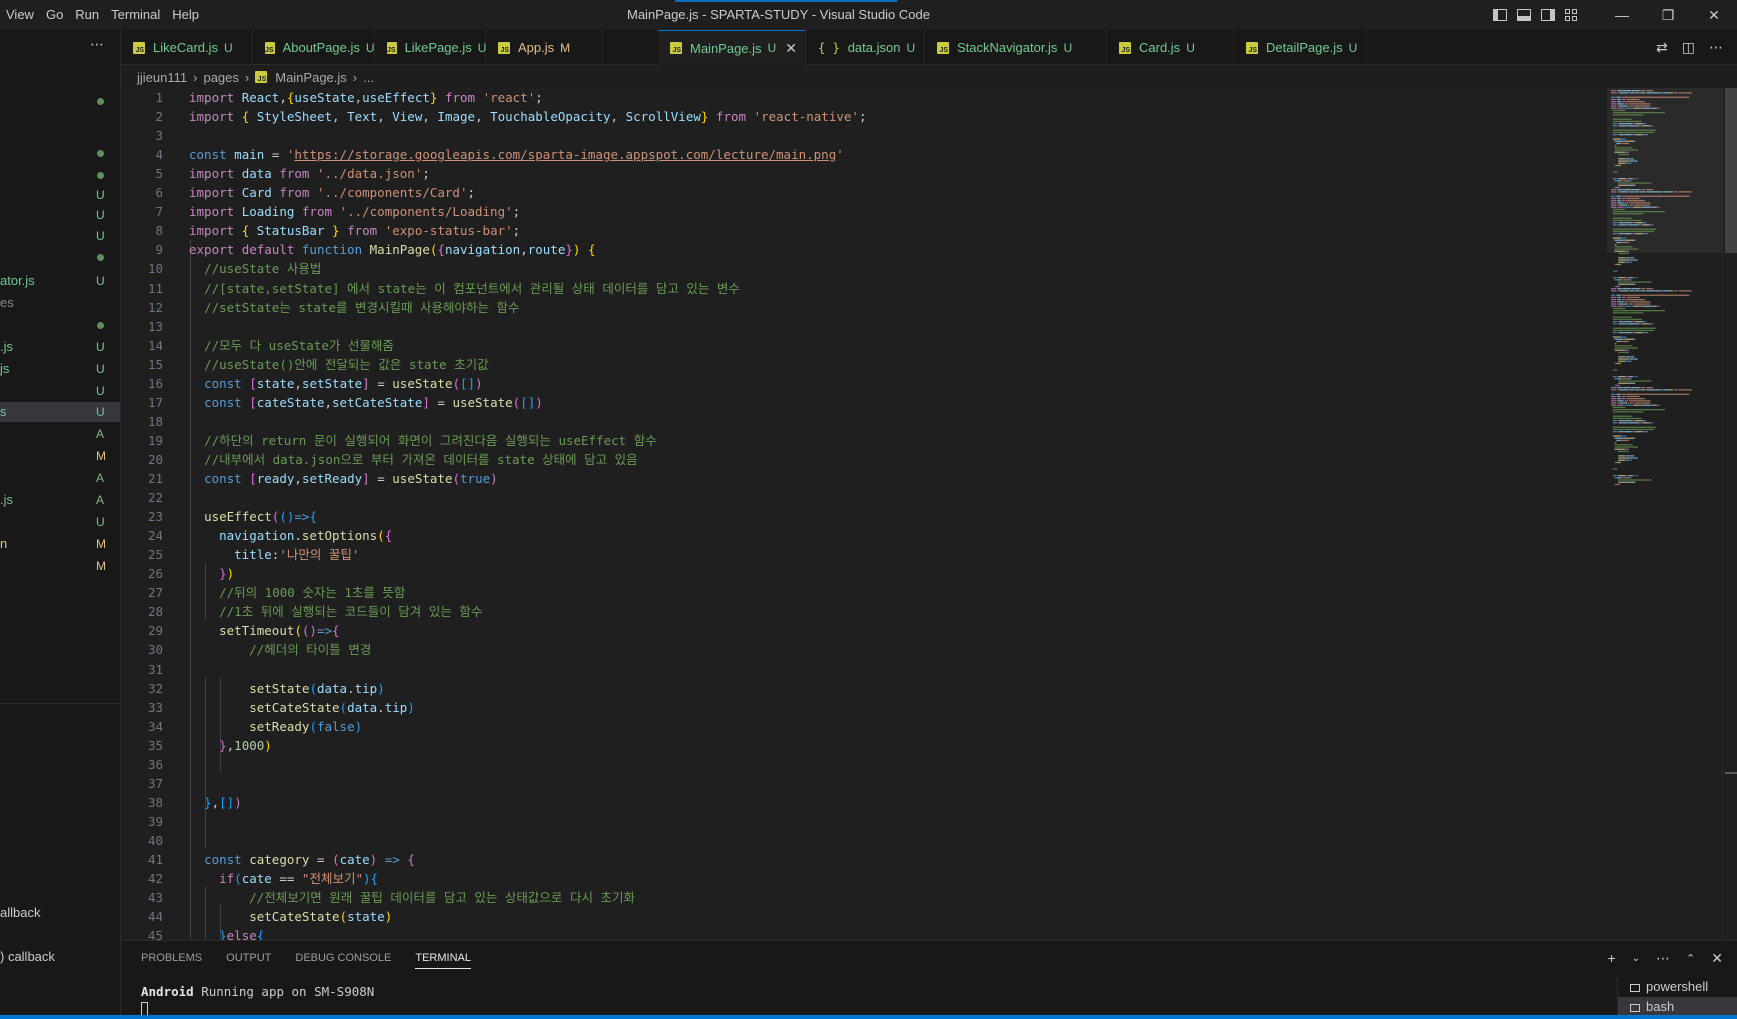 This screenshot has width=1737, height=1019. Describe the element at coordinates (60, 303) in the screenshot. I see `explorer-item: es` at that location.